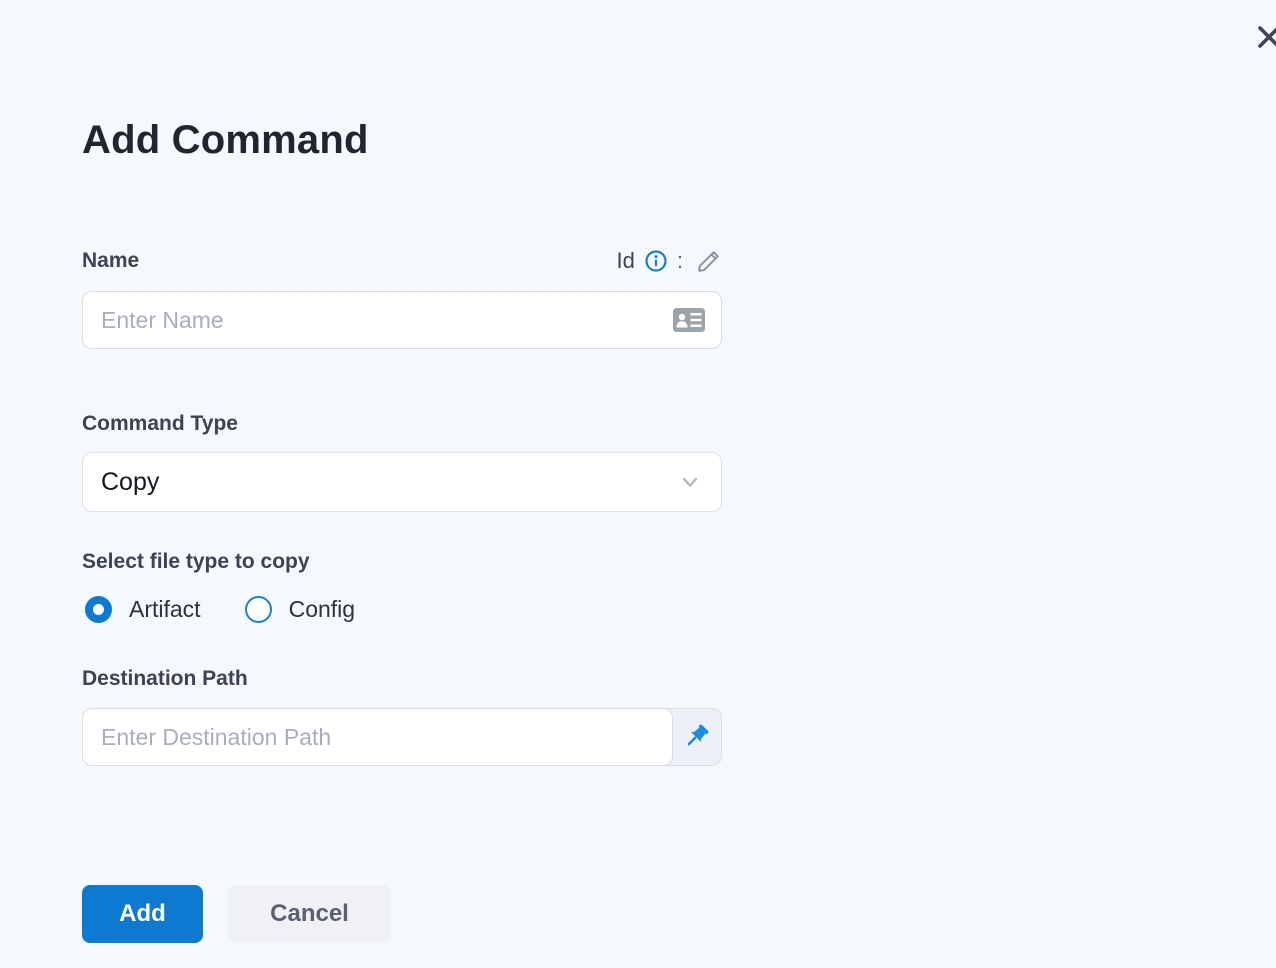 This screenshot has width=1276, height=968. What do you see at coordinates (142, 914) in the screenshot?
I see `add-button: Add` at bounding box center [142, 914].